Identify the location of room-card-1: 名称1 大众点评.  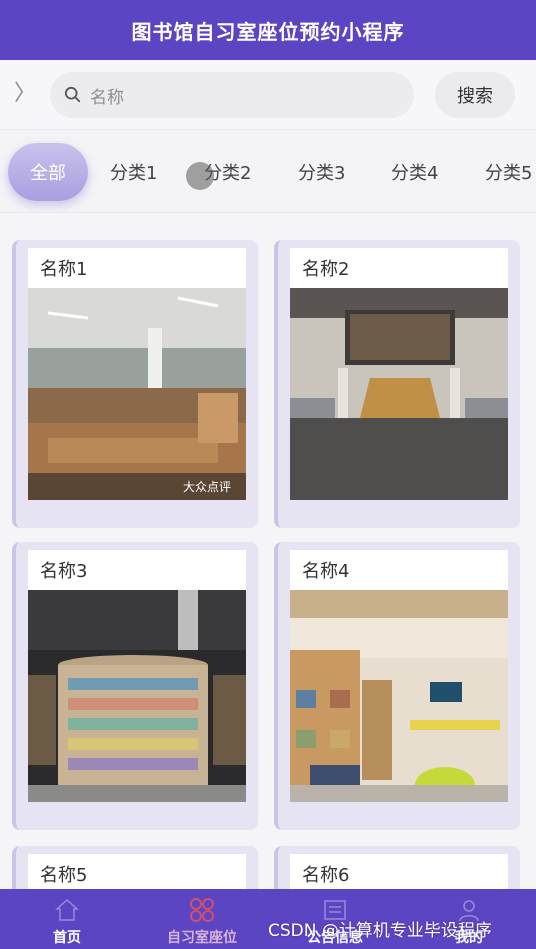
(135, 384).